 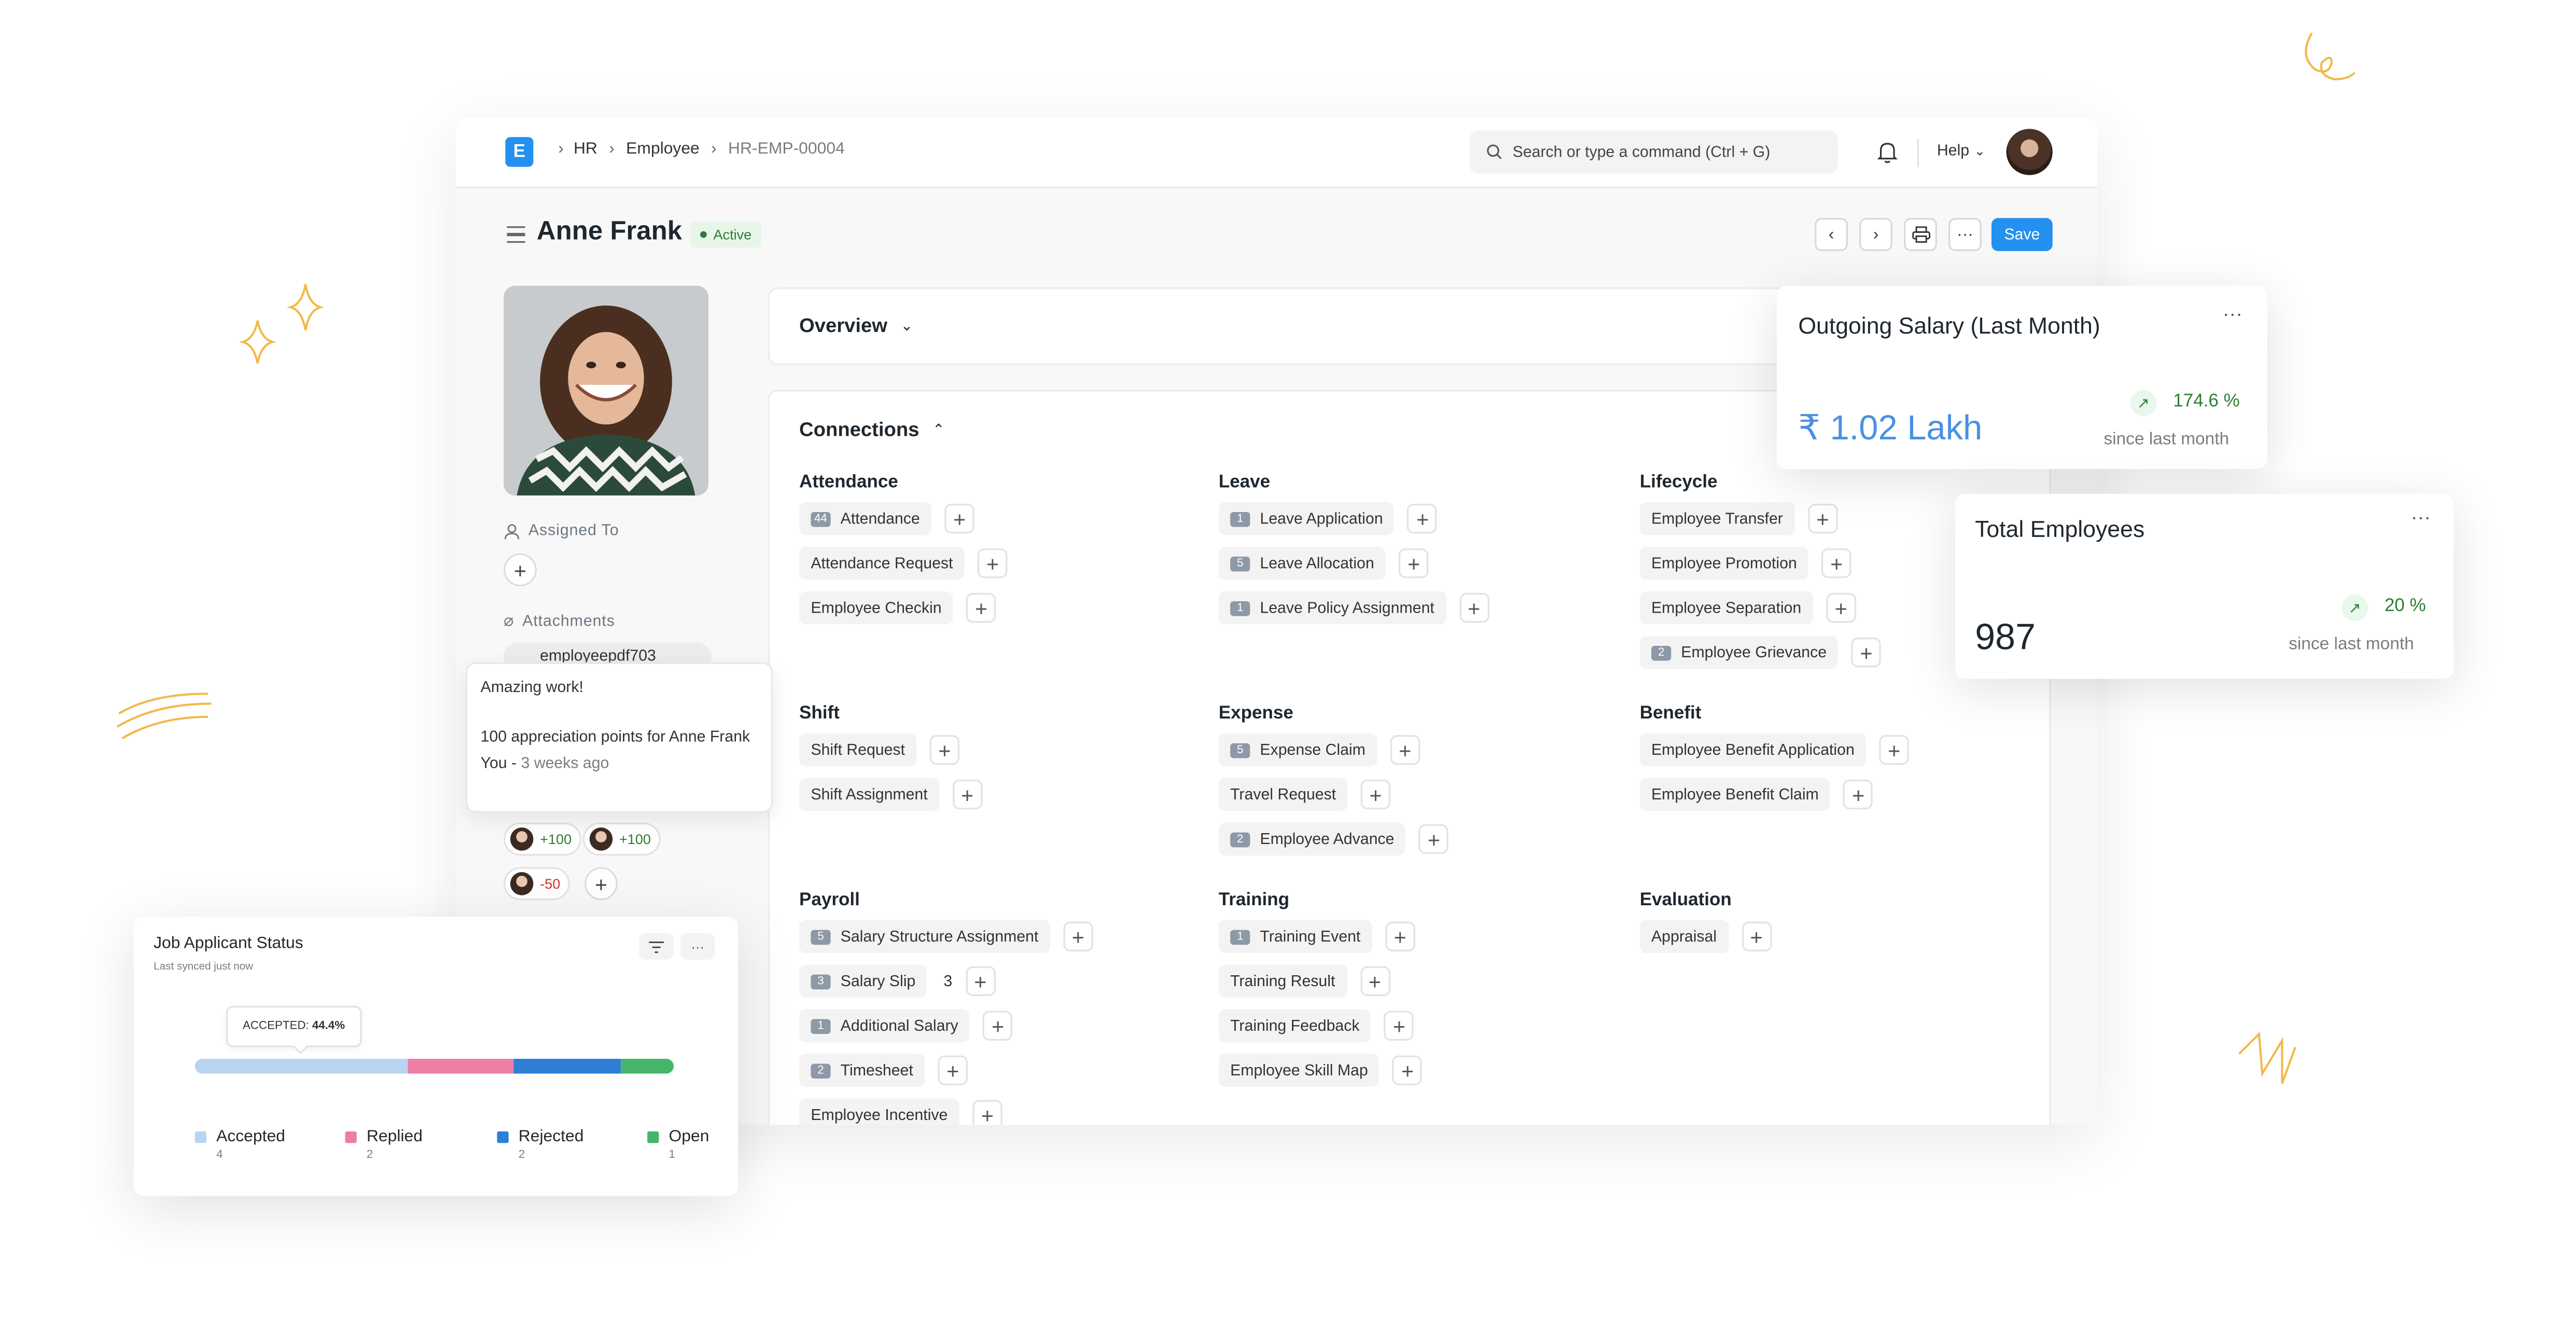 What do you see at coordinates (1306, 518) in the screenshot?
I see `connection-link-leave-application: 1 Leave Application` at bounding box center [1306, 518].